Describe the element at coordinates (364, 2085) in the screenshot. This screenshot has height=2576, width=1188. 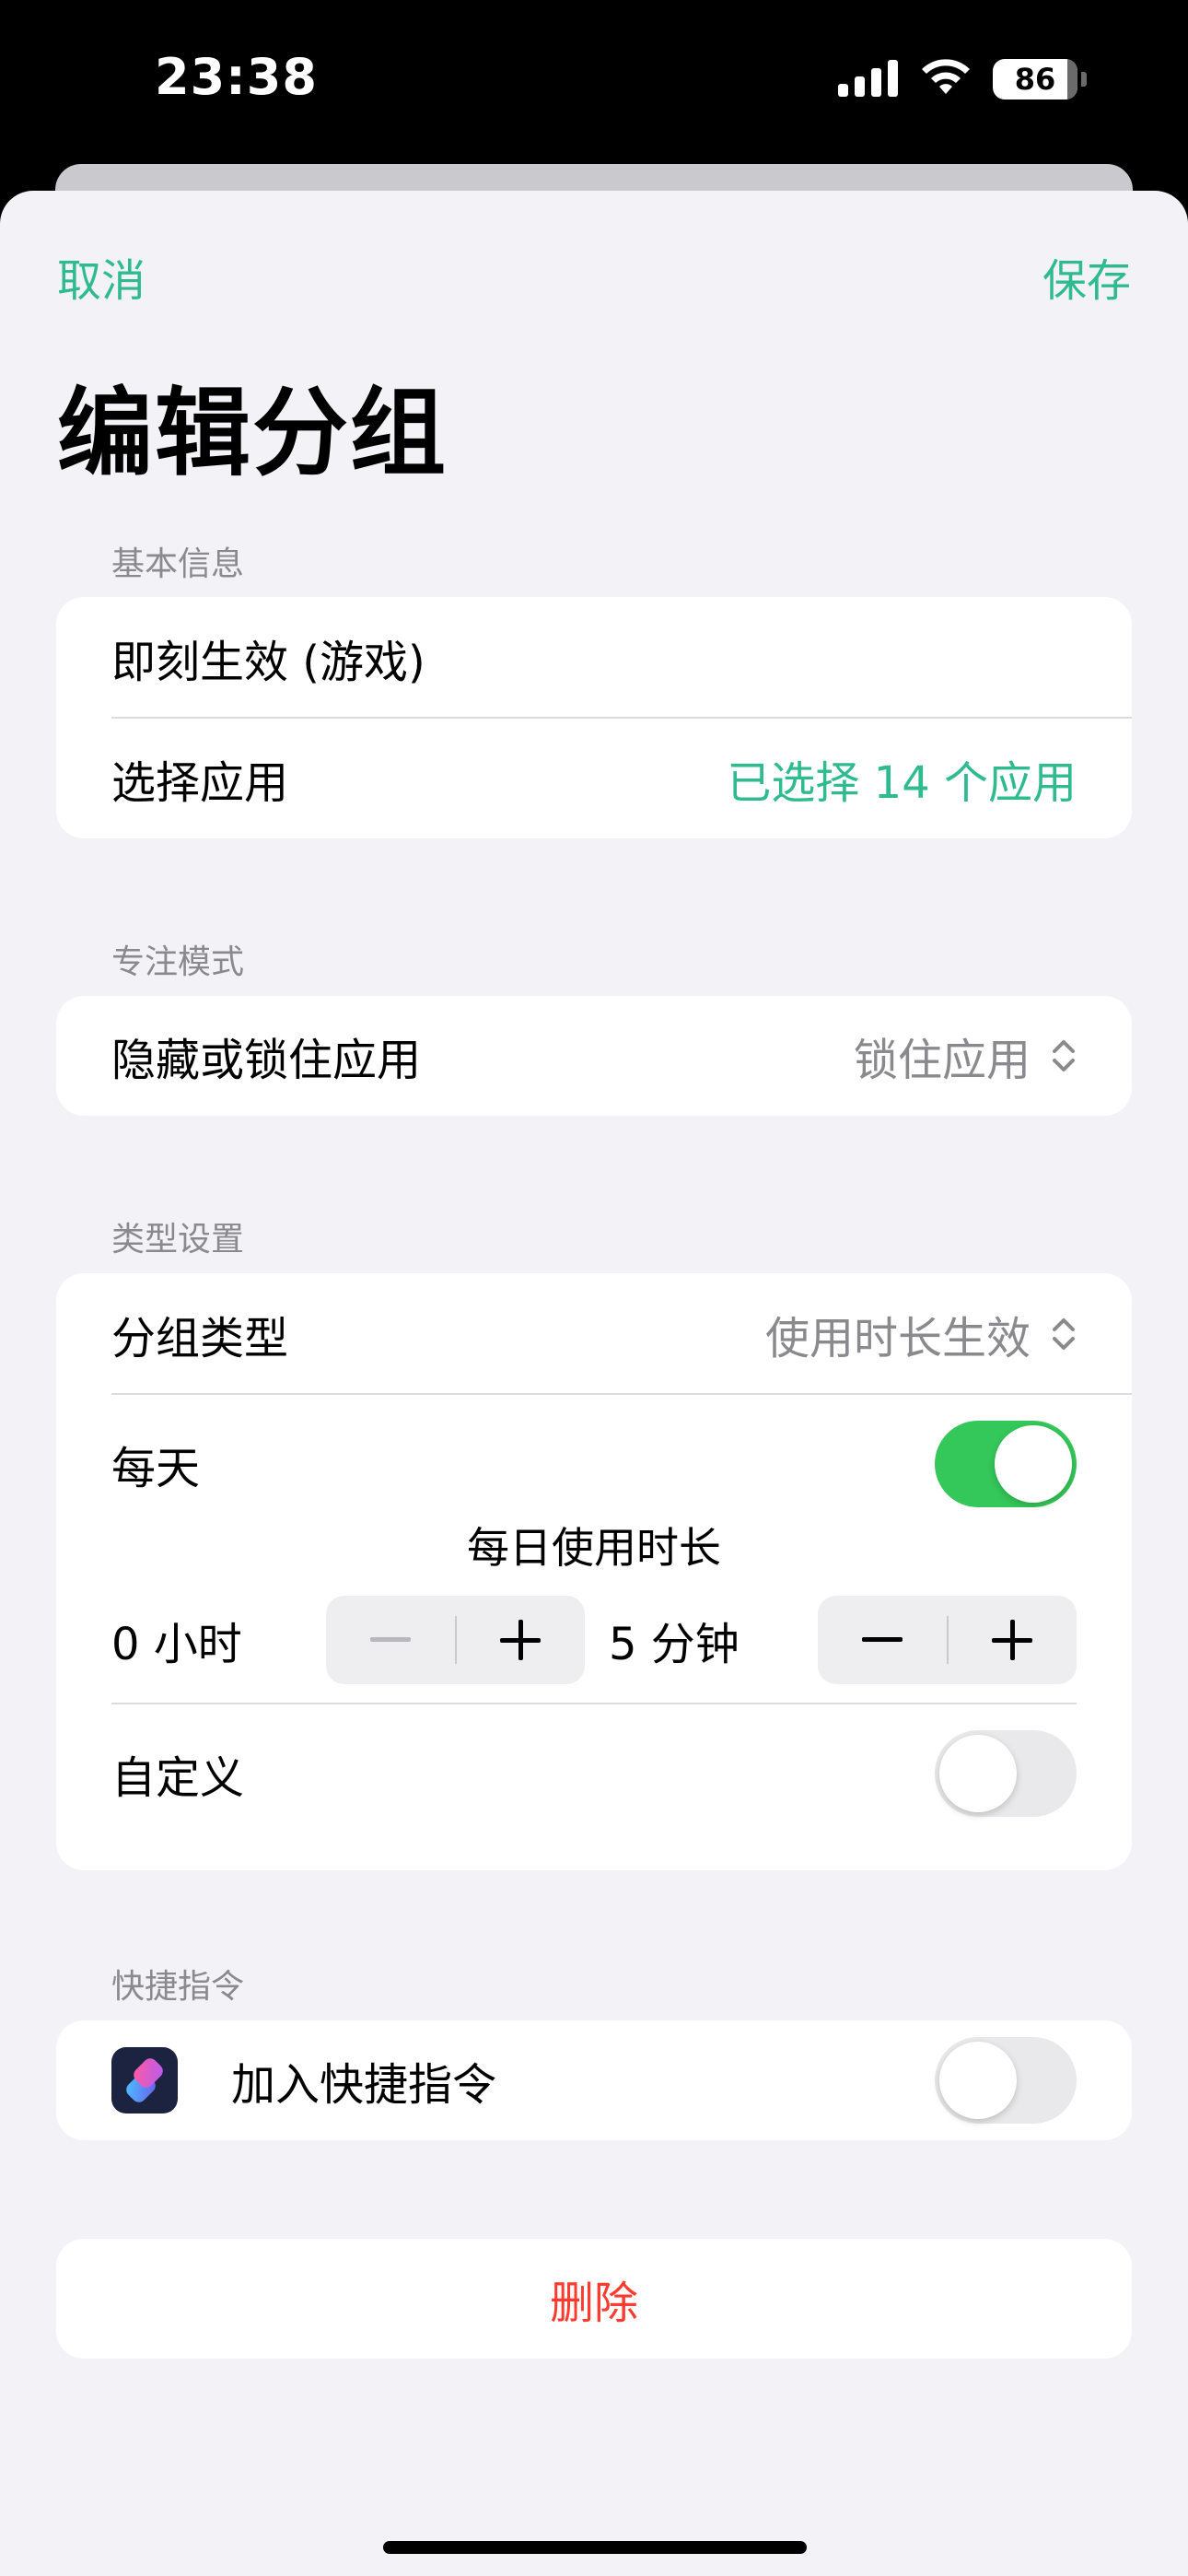
I see `add-shortcut-label: 加入快捷指令` at that location.